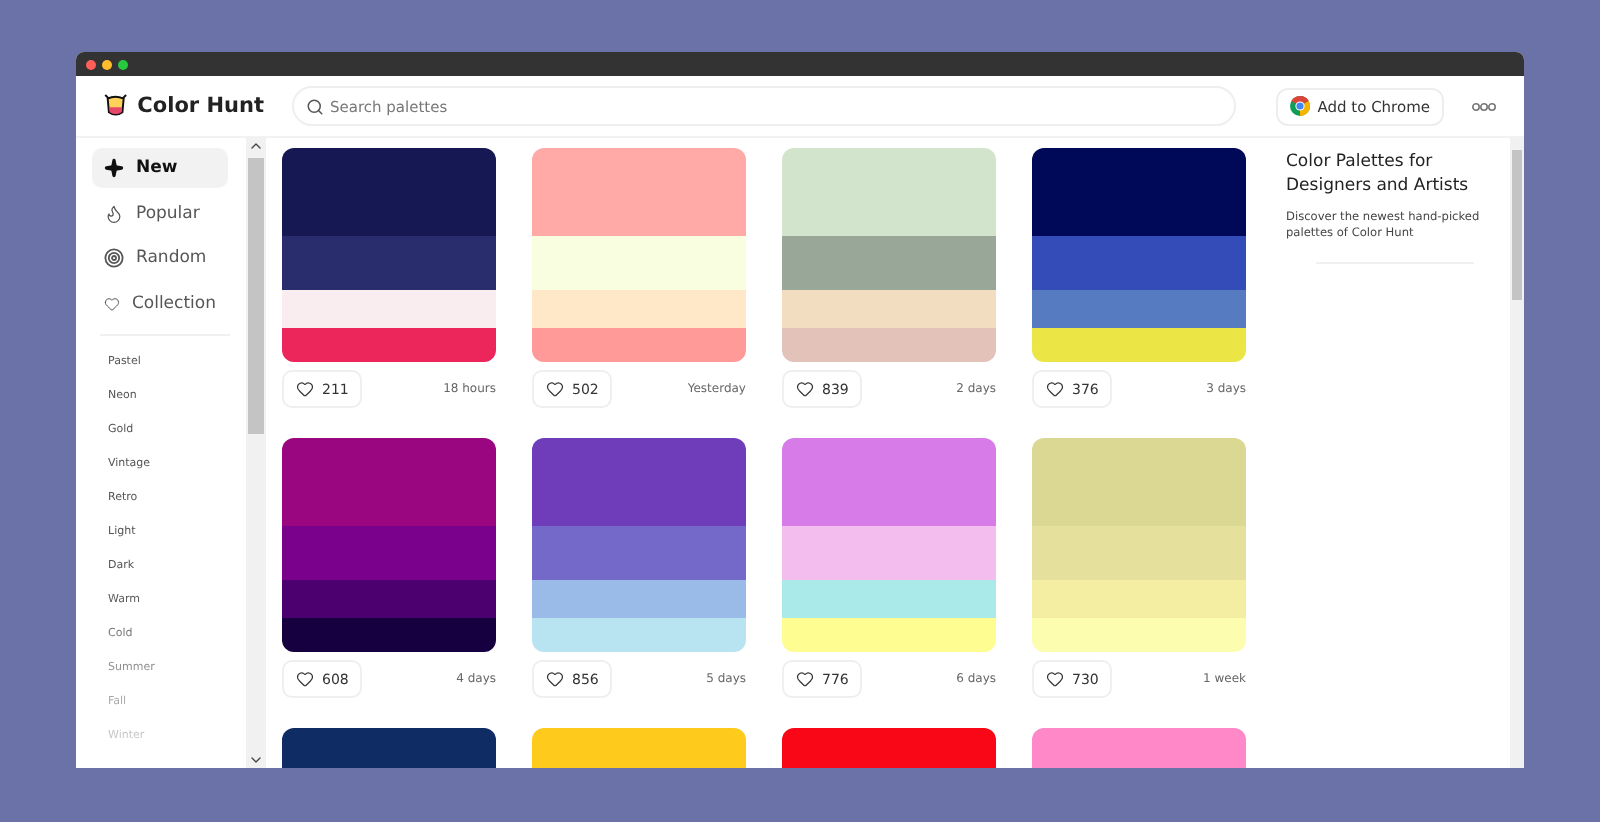 The height and width of the screenshot is (822, 1600). I want to click on scroll-up-icon, so click(256, 146).